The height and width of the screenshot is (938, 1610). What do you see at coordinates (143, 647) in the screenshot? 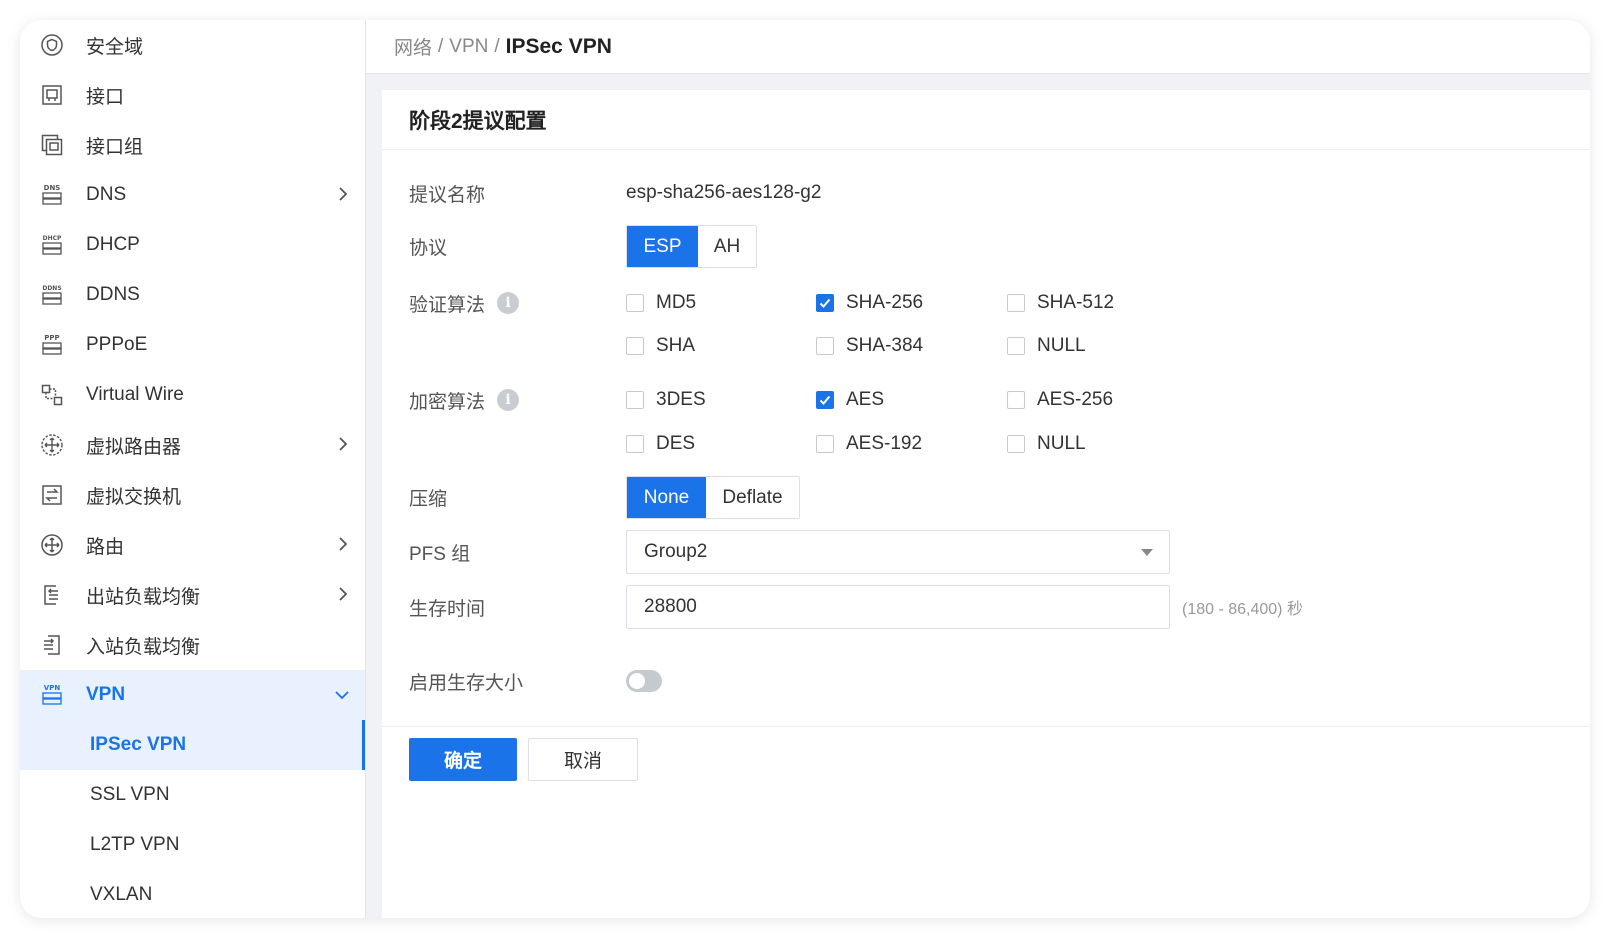
I see `sidebar-item-label: 入站负载均衡` at bounding box center [143, 647].